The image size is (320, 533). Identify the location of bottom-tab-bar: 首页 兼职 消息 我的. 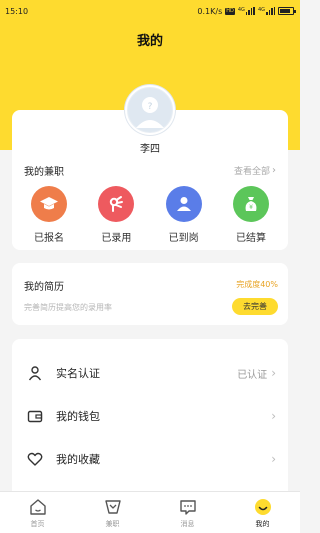
(150, 512).